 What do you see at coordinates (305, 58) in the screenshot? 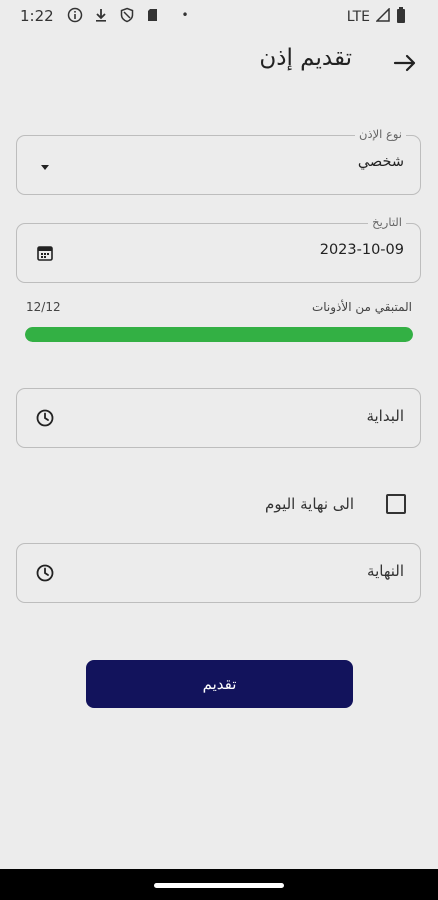
I see `page-title: تقديم إذن` at bounding box center [305, 58].